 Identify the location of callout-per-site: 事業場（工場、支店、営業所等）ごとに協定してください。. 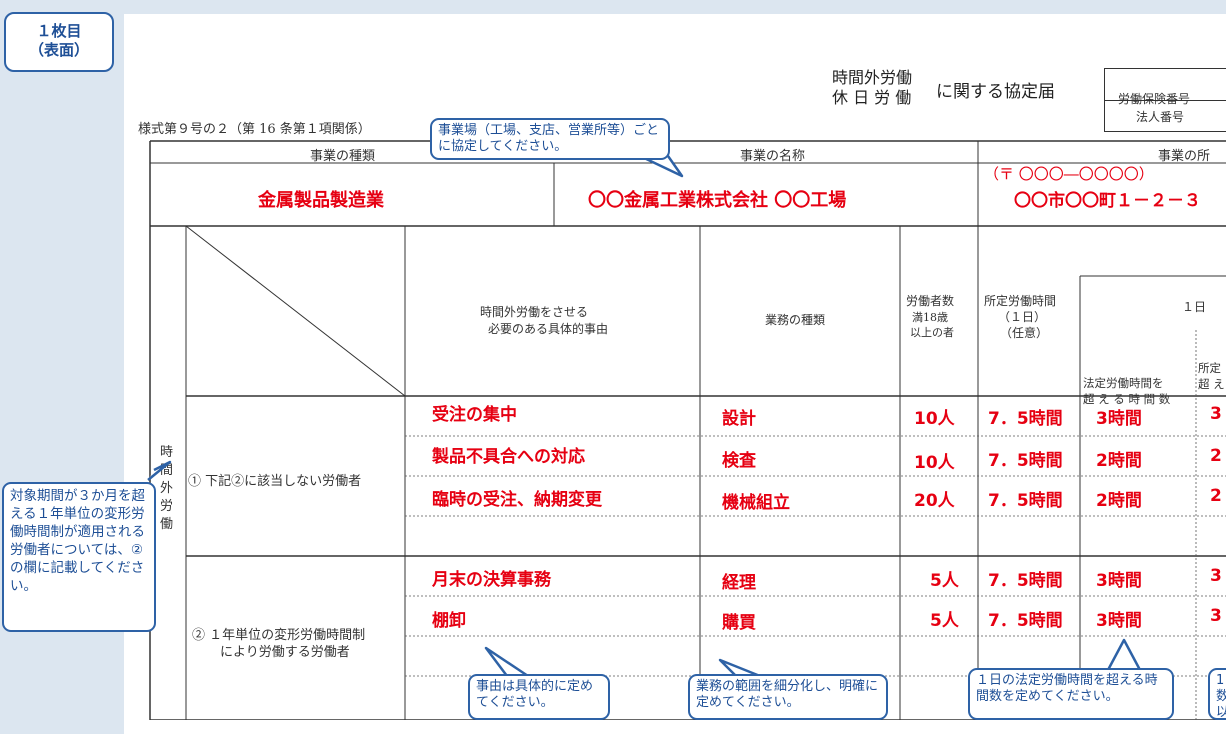
(550, 139).